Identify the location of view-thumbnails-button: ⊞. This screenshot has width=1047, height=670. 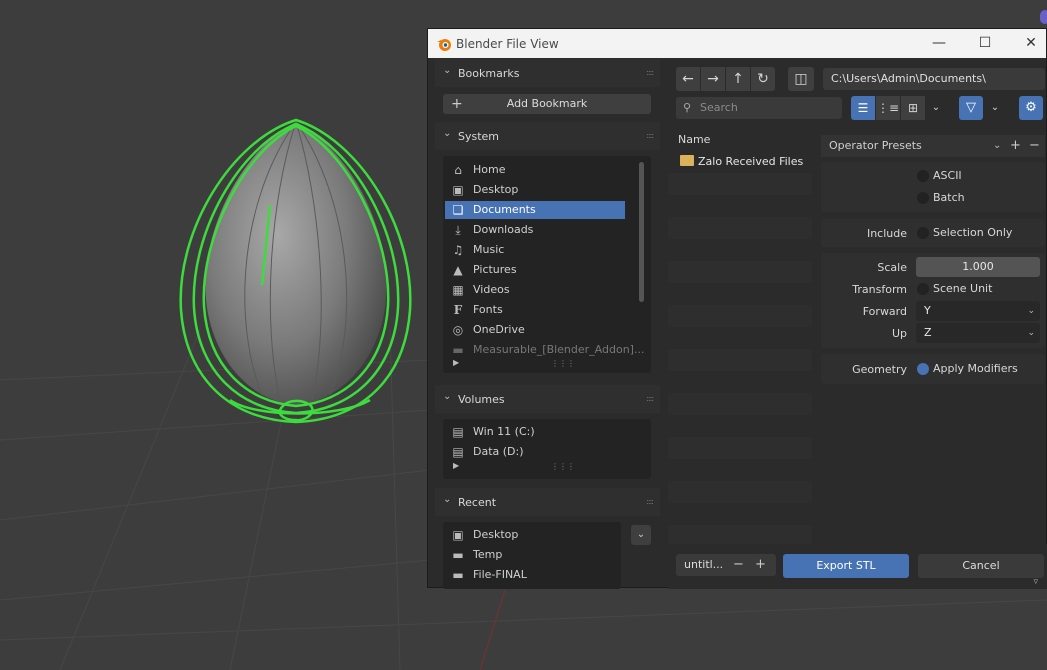
(913, 108).